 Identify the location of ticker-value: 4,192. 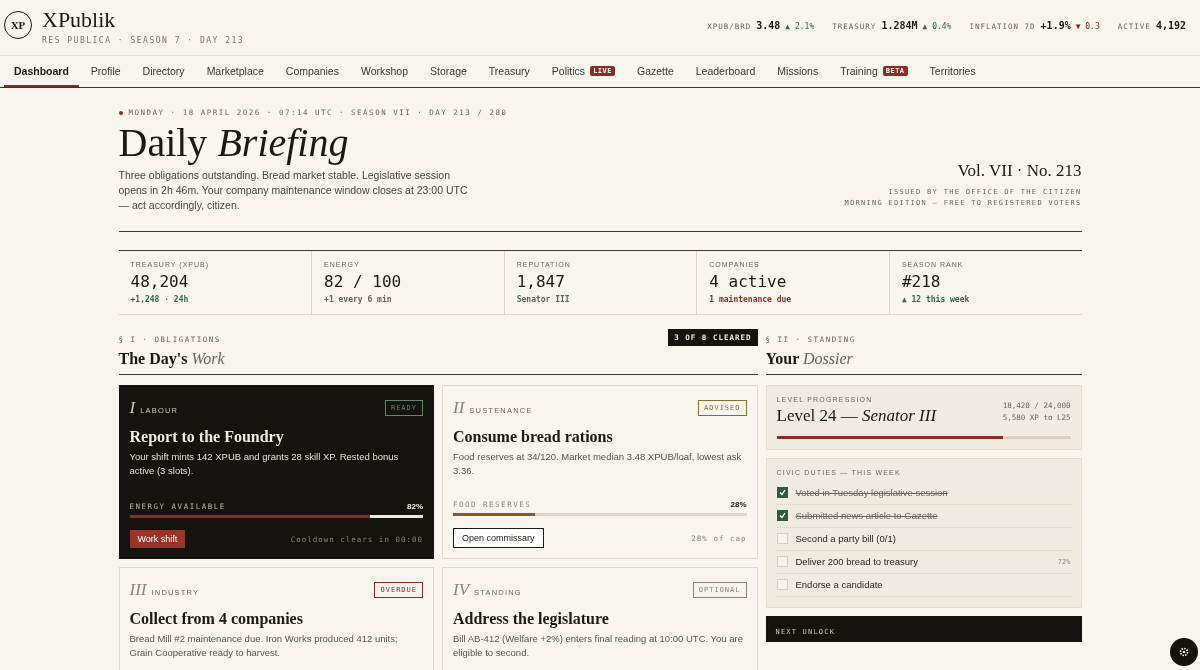
(1170, 25).